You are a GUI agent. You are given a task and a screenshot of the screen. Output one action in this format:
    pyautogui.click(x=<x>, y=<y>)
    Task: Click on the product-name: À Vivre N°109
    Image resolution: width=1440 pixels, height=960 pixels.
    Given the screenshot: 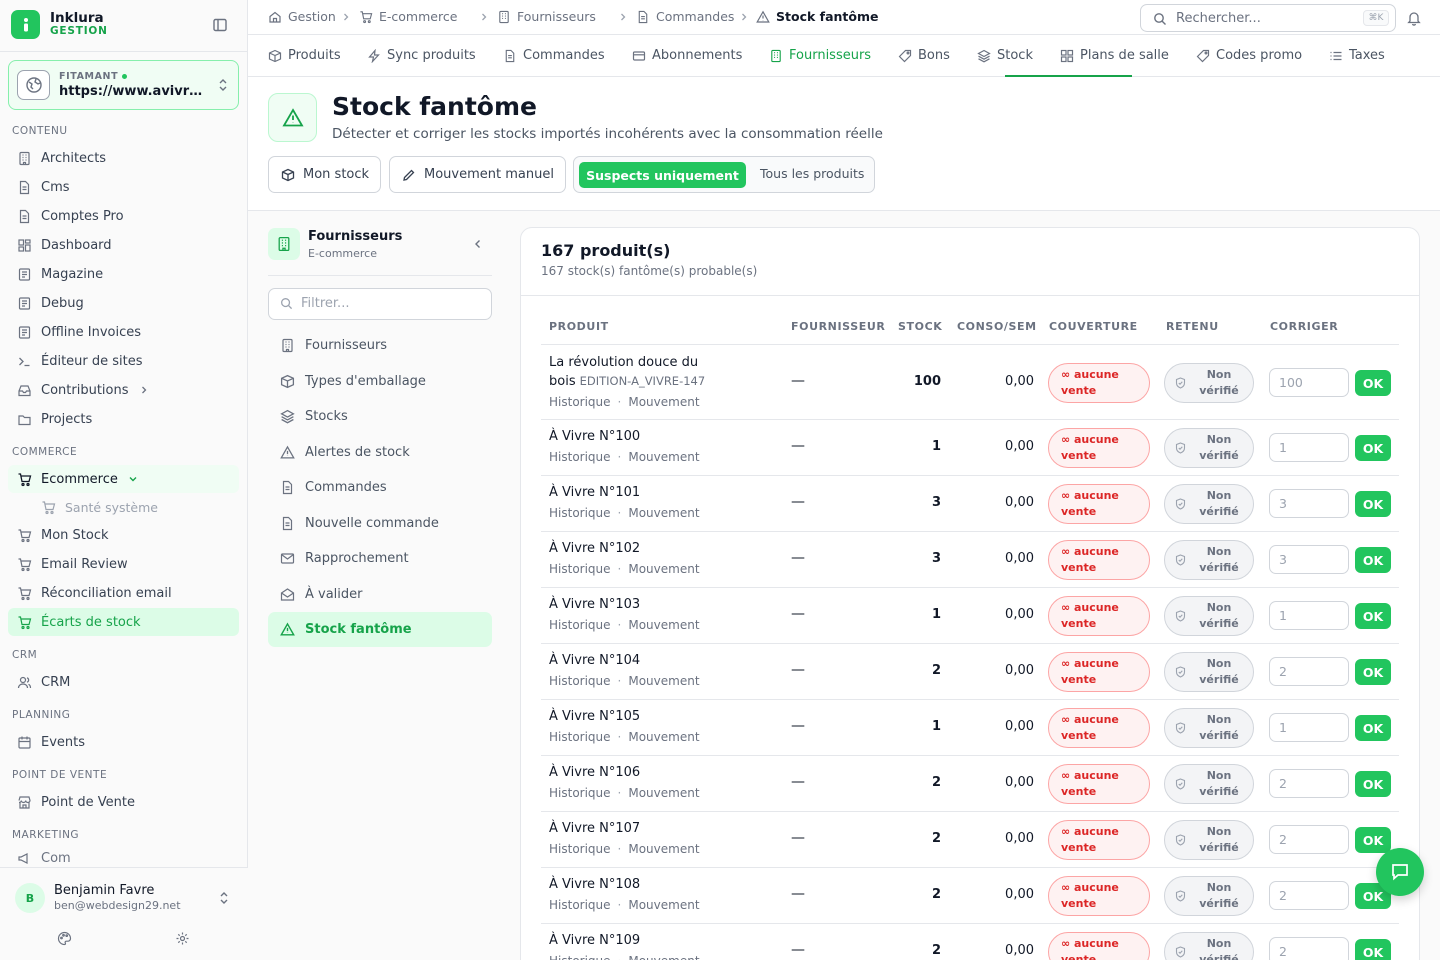 What is the action you would take?
    pyautogui.click(x=594, y=940)
    